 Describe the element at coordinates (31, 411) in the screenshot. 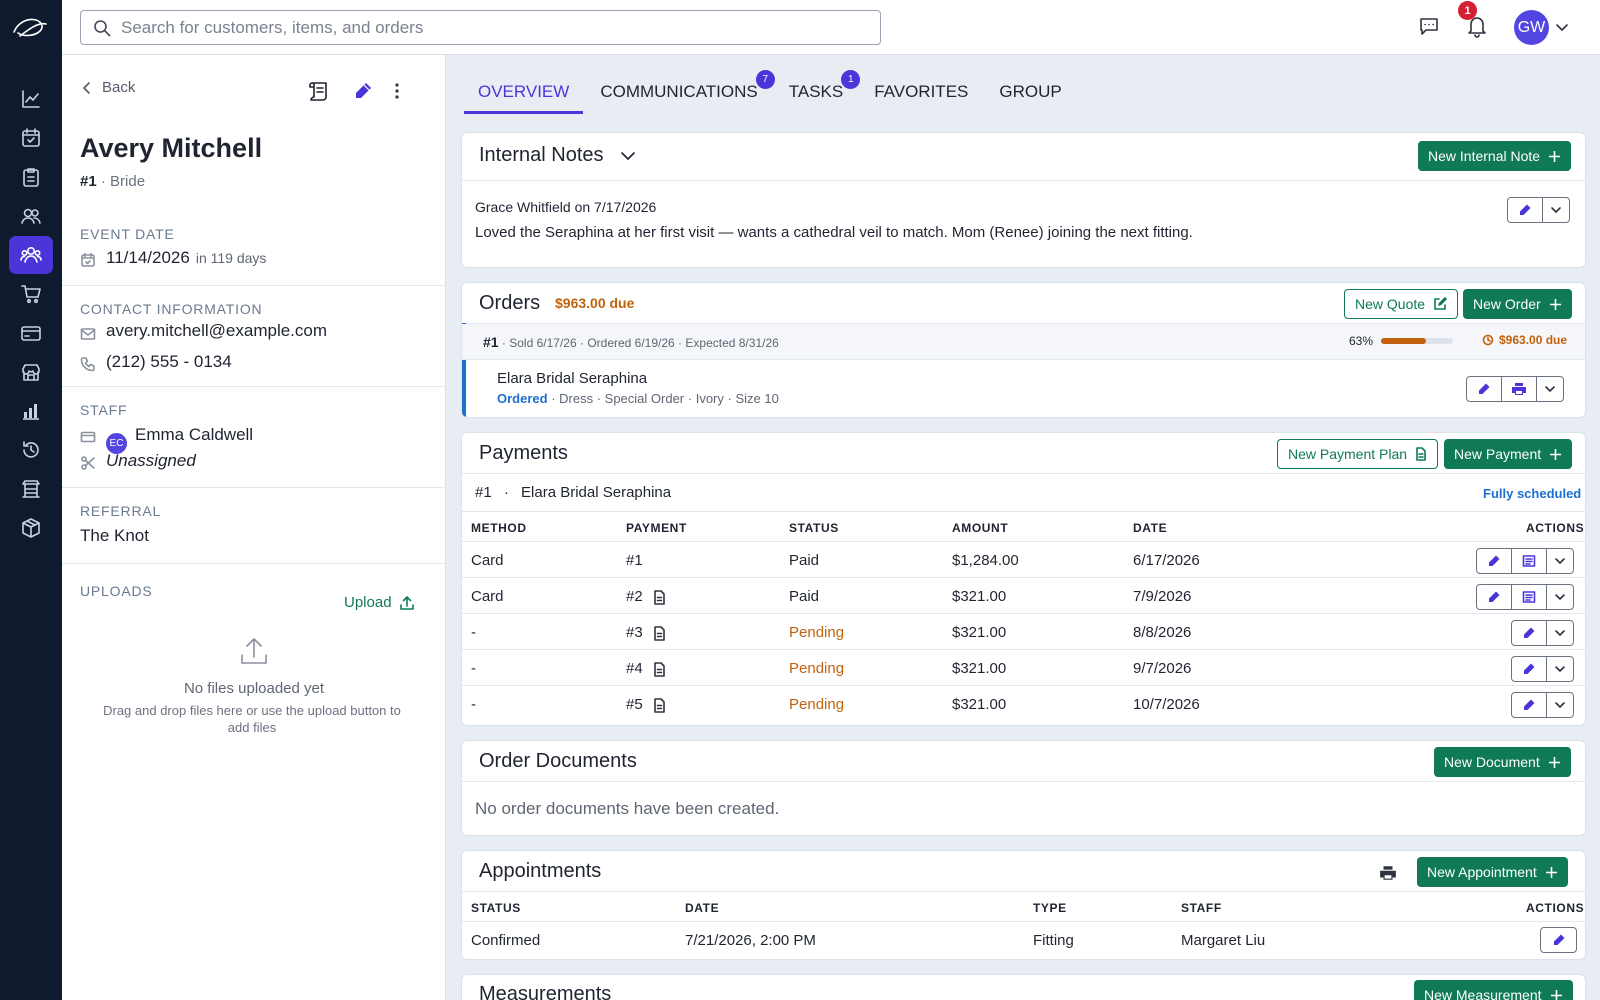

I see `nav-reports-icon` at that location.